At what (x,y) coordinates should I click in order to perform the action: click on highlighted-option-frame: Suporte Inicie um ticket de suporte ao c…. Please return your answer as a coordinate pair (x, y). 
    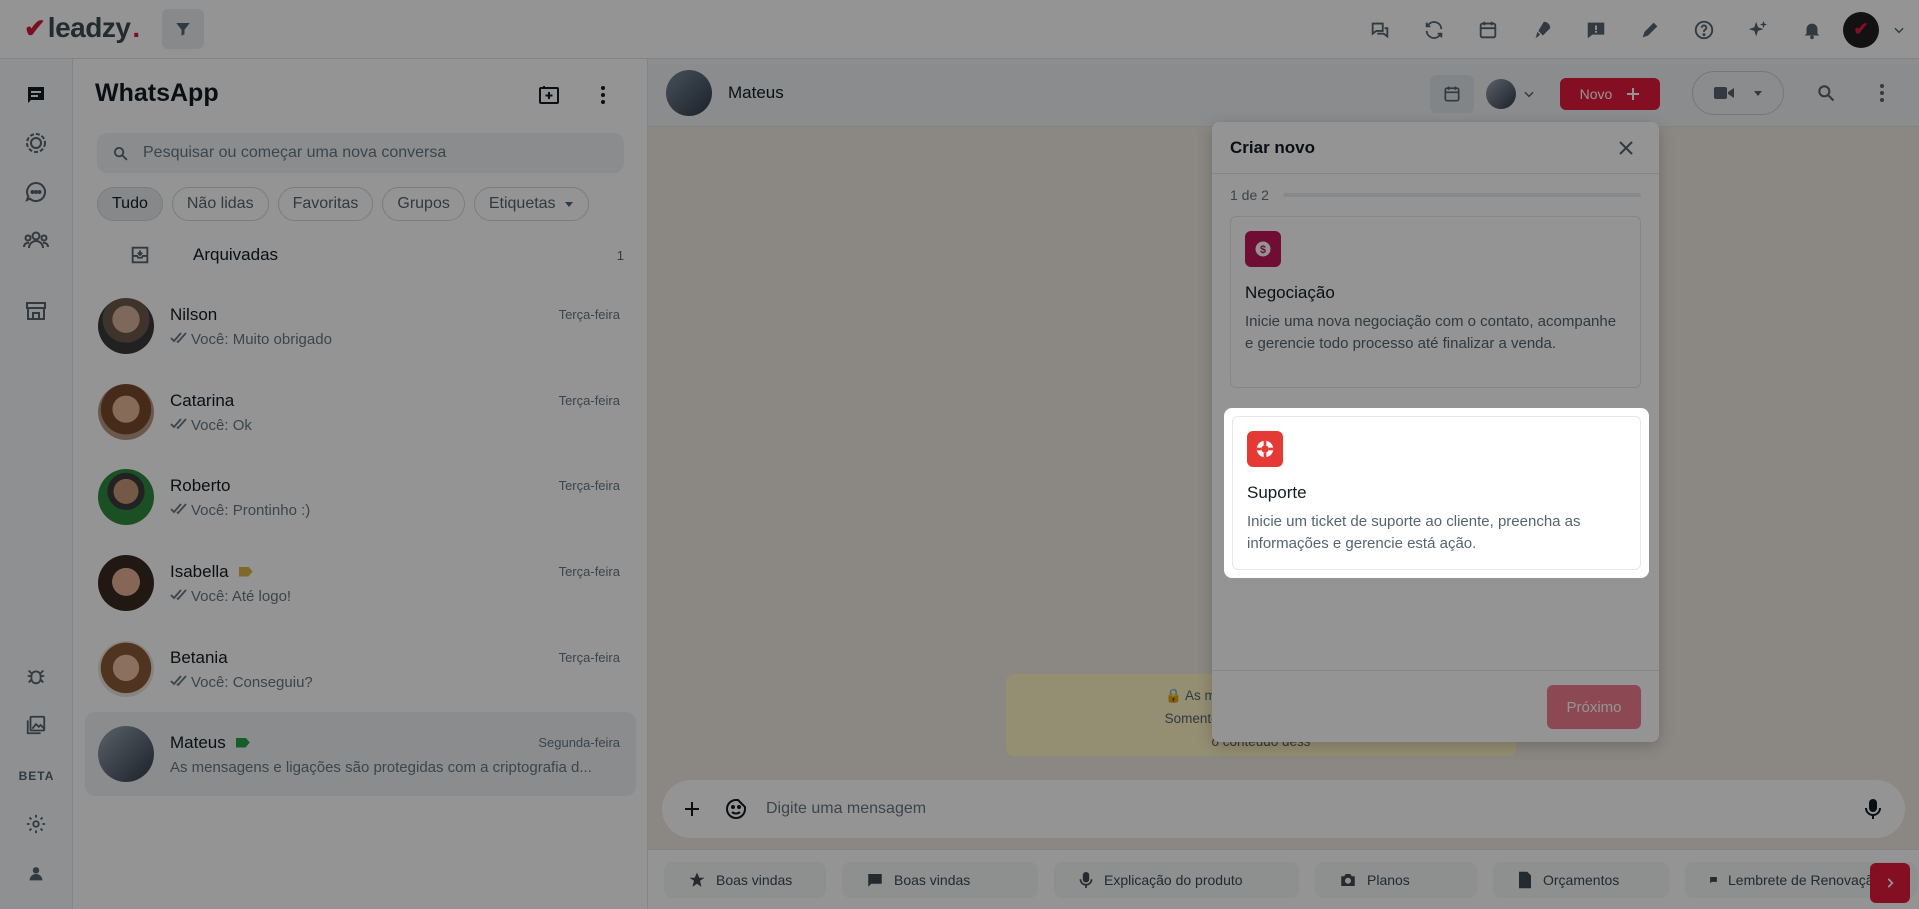
    Looking at the image, I should click on (1436, 493).